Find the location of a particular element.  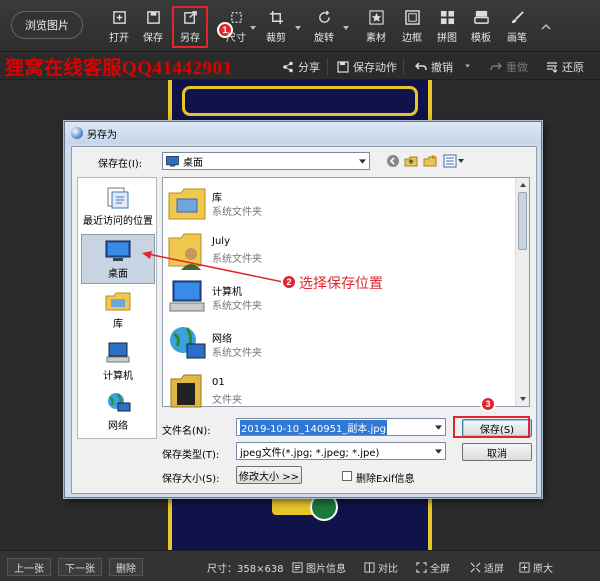

share-icon is located at coordinates (288, 66).